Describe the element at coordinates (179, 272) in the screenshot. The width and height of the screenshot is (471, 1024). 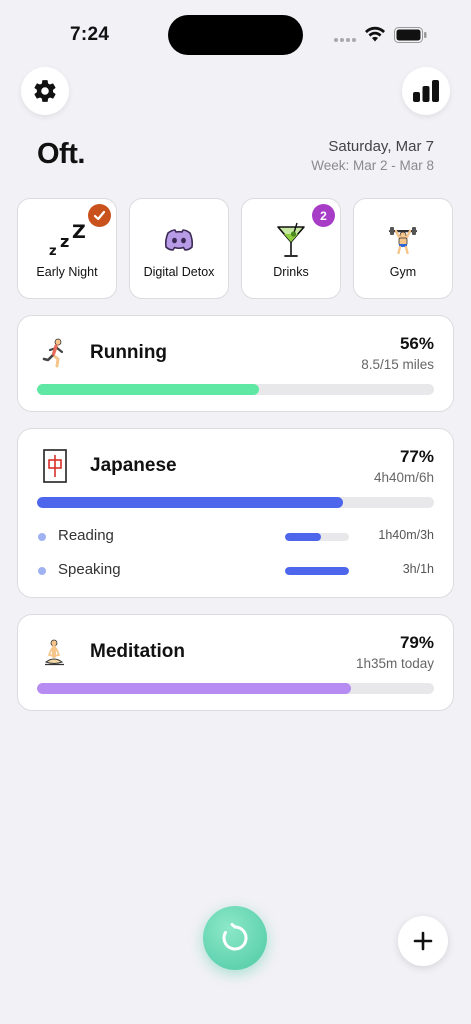
I see `habit-label: Digital Detox` at that location.